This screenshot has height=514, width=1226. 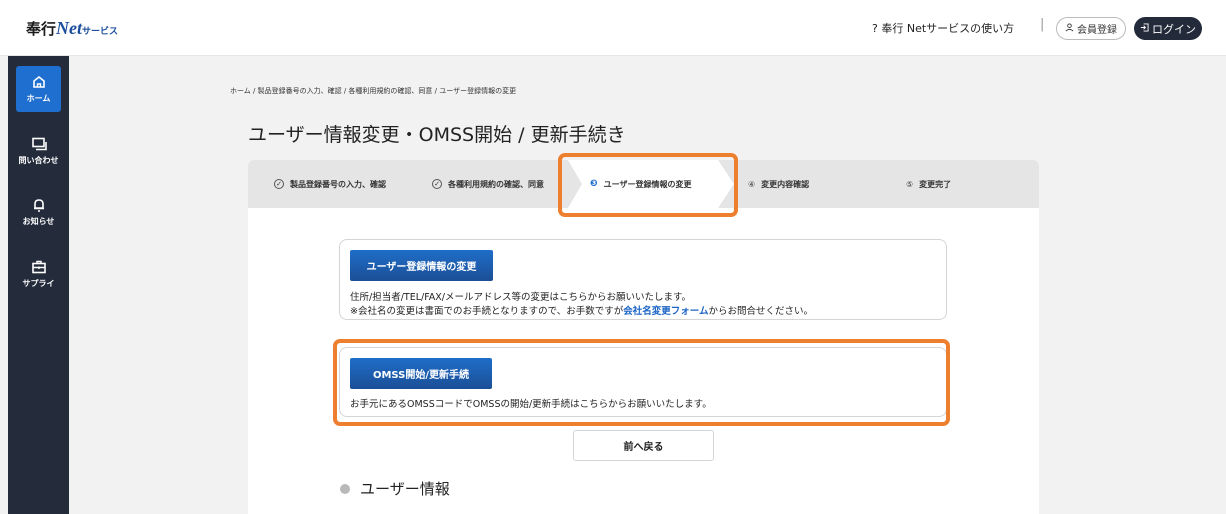 I want to click on change-user-info-button: ユーザー登録情報の変更, so click(x=421, y=265).